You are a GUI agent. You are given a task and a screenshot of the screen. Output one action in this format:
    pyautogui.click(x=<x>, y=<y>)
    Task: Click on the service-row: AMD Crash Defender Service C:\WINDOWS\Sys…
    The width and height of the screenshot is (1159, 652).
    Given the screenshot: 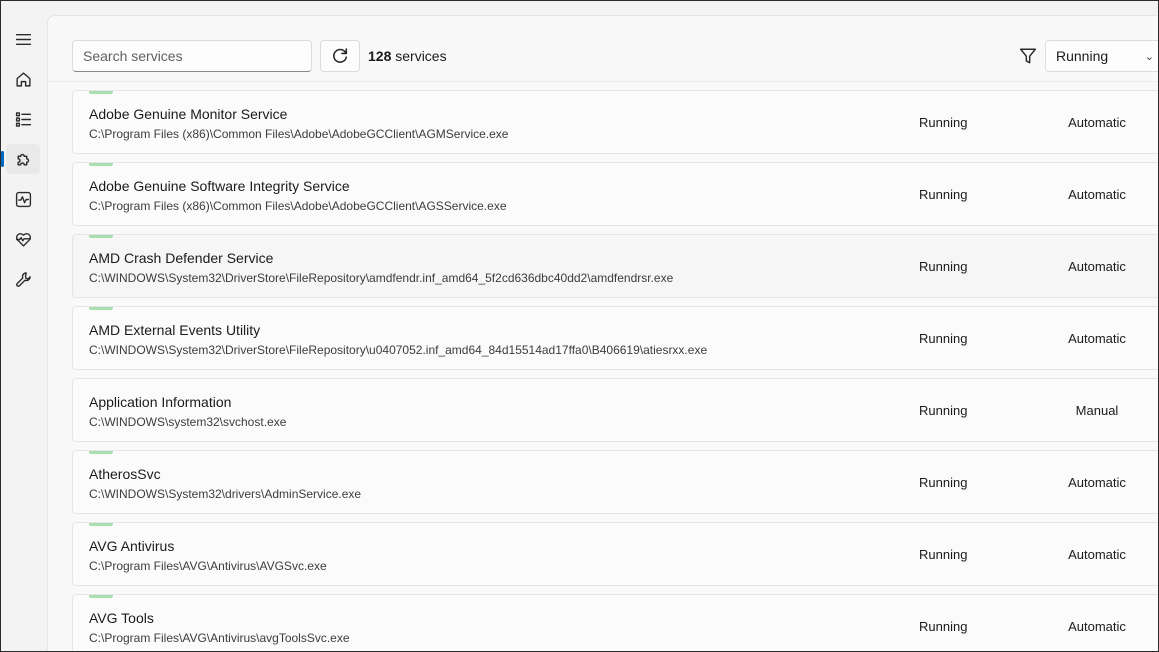 What is the action you would take?
    pyautogui.click(x=615, y=266)
    